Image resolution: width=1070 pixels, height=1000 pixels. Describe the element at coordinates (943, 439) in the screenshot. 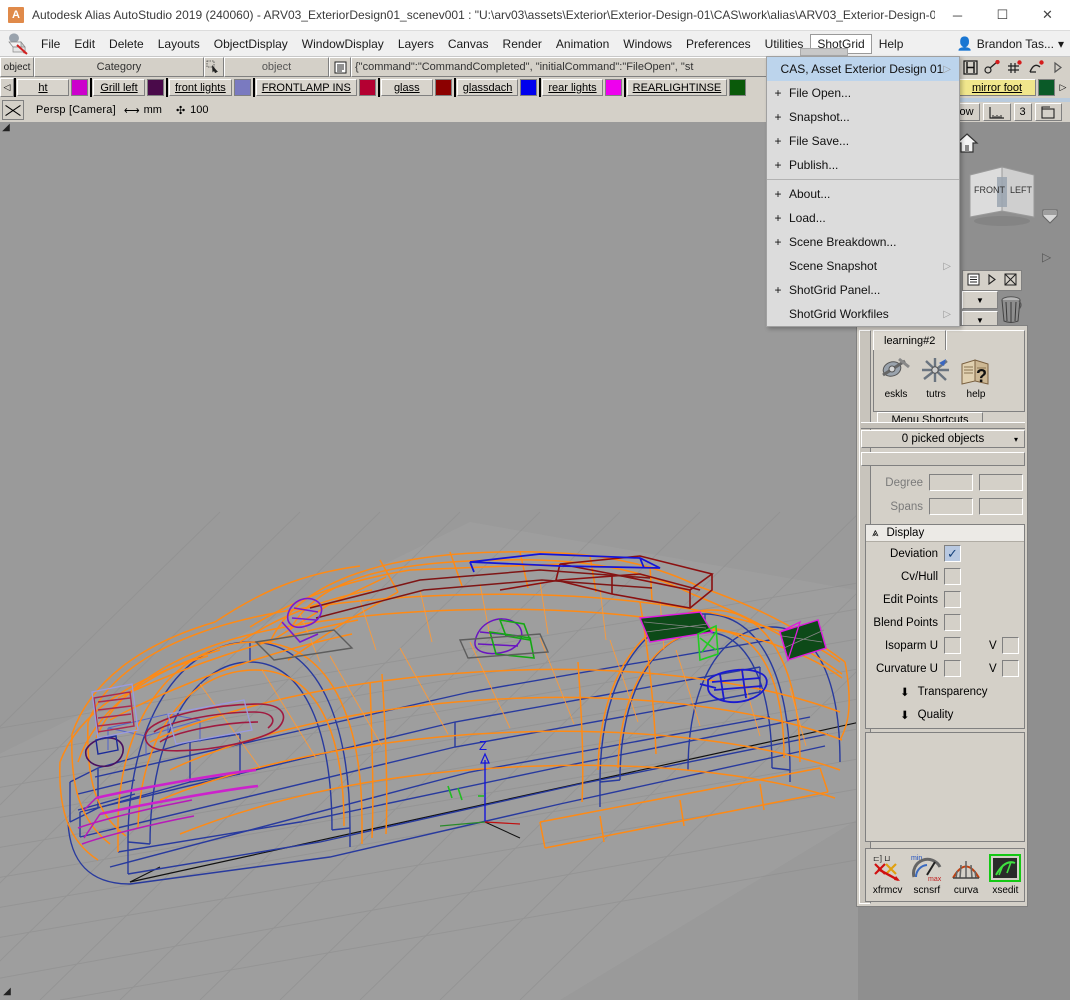

I see `picked-objects-selector: 0 picked objects ▾` at that location.